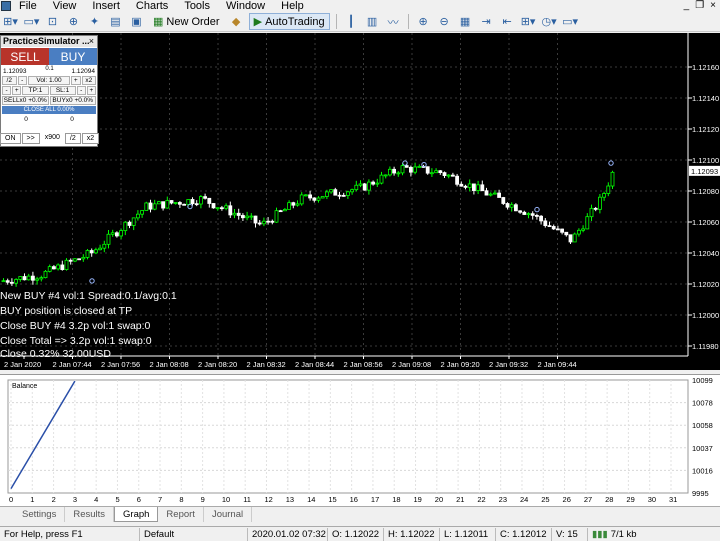 Image resolution: width=720 pixels, height=541 pixels. What do you see at coordinates (247, 499) in the screenshot?
I see `balance-x-label: 11` at bounding box center [247, 499].